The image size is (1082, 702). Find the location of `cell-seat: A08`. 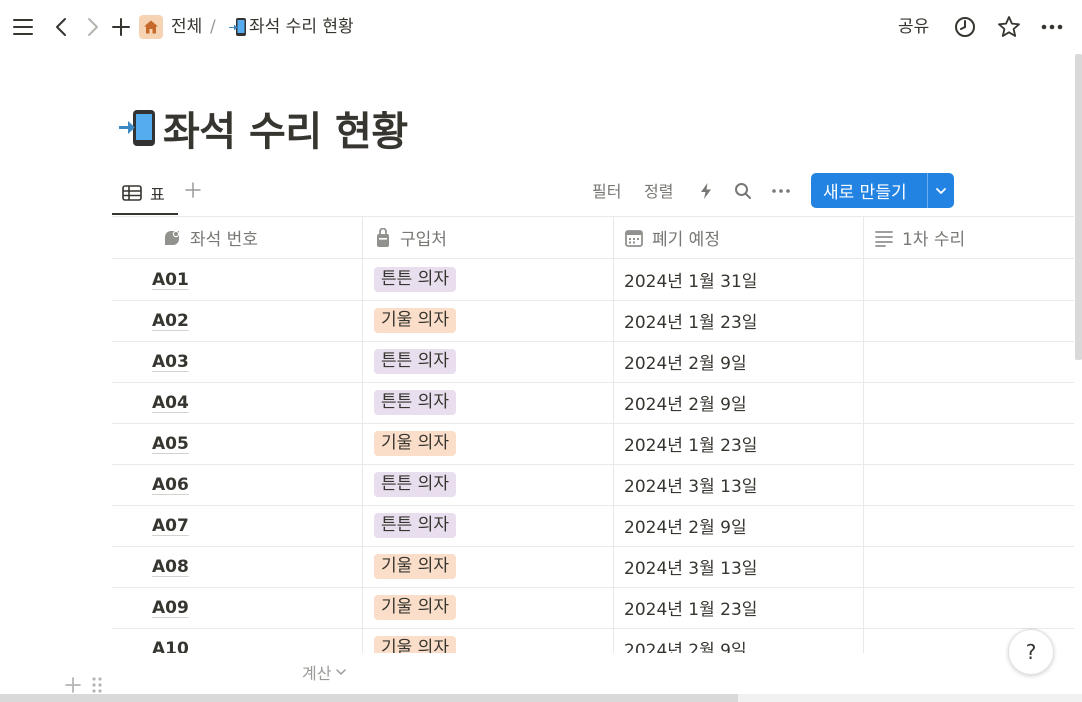

cell-seat: A08 is located at coordinates (170, 566).